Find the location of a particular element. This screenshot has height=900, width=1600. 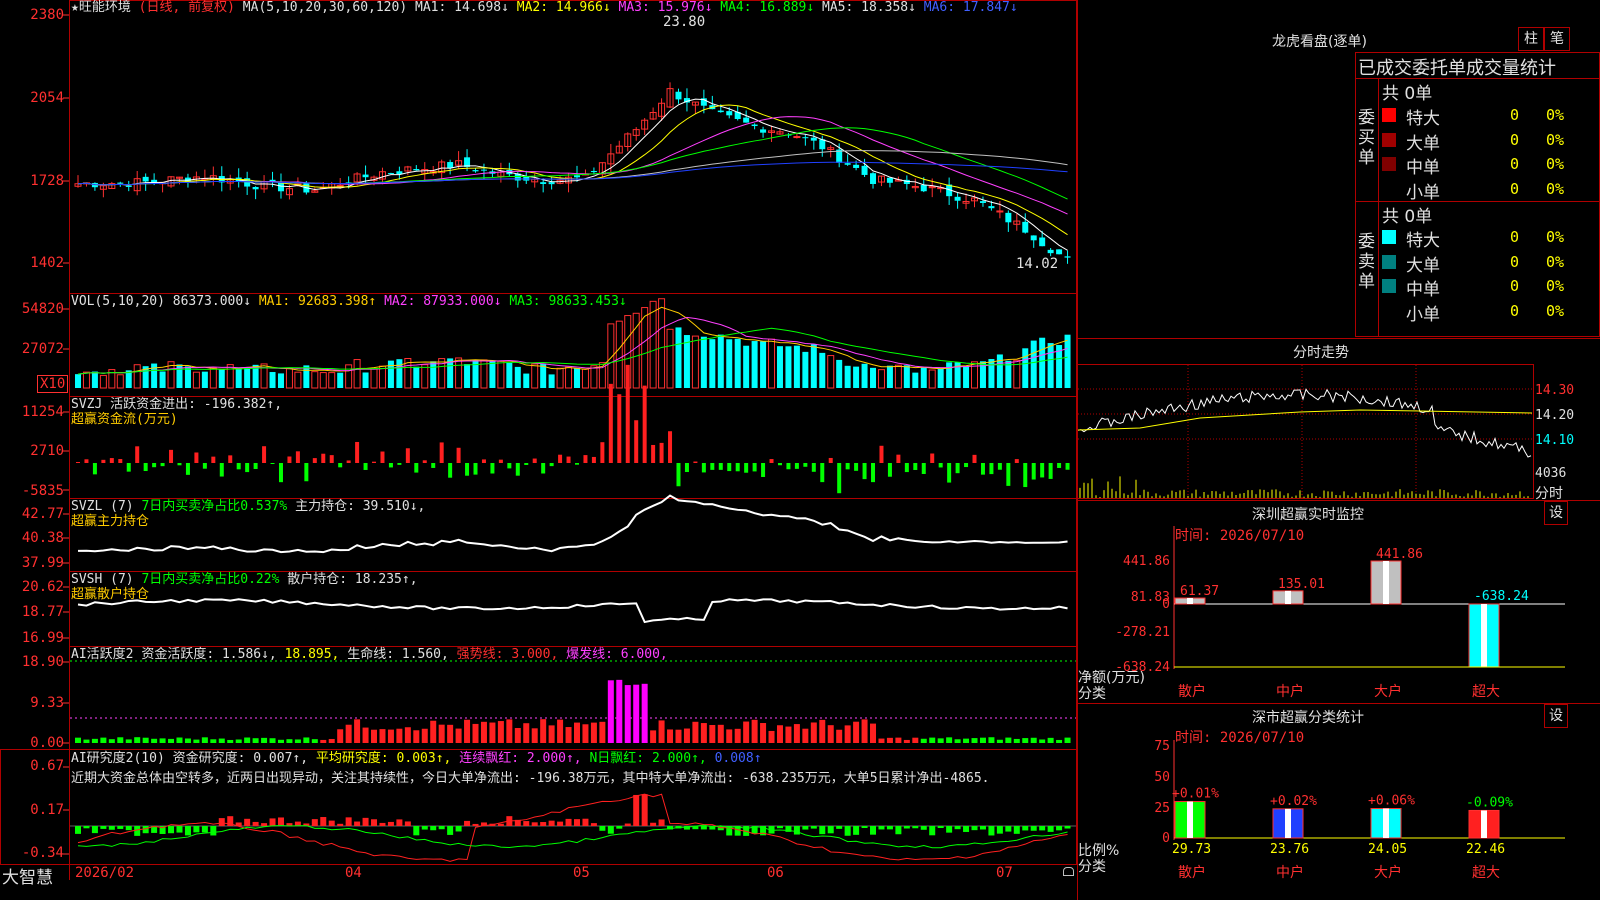

monitor-settings-button: 设 is located at coordinates (1556, 513).